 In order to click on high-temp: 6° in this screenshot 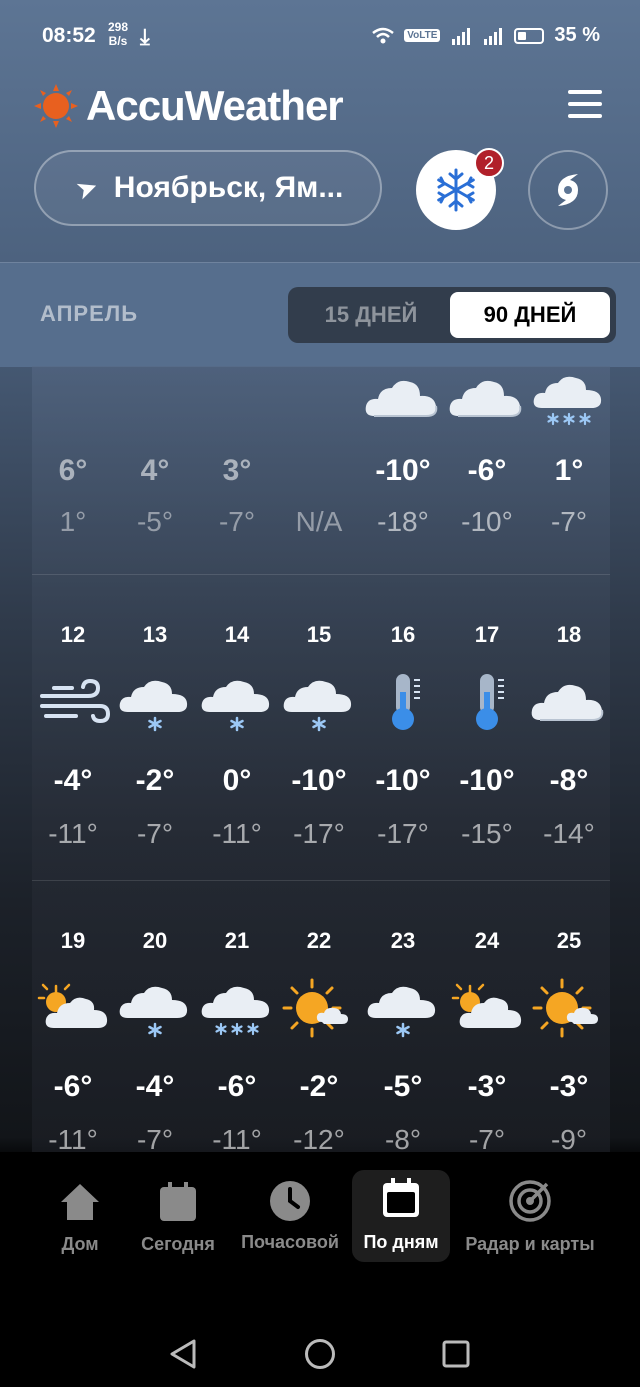, I will do `click(73, 470)`.